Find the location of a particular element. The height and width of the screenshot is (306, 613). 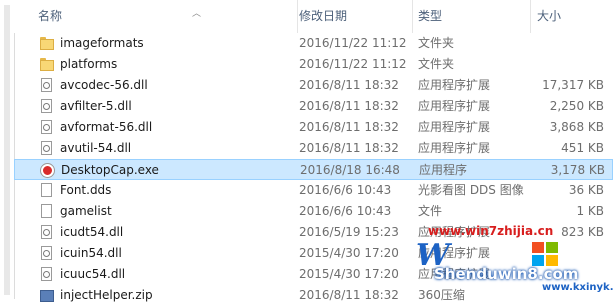

file-date: 2016/5/19 15:23 is located at coordinates (349, 232).